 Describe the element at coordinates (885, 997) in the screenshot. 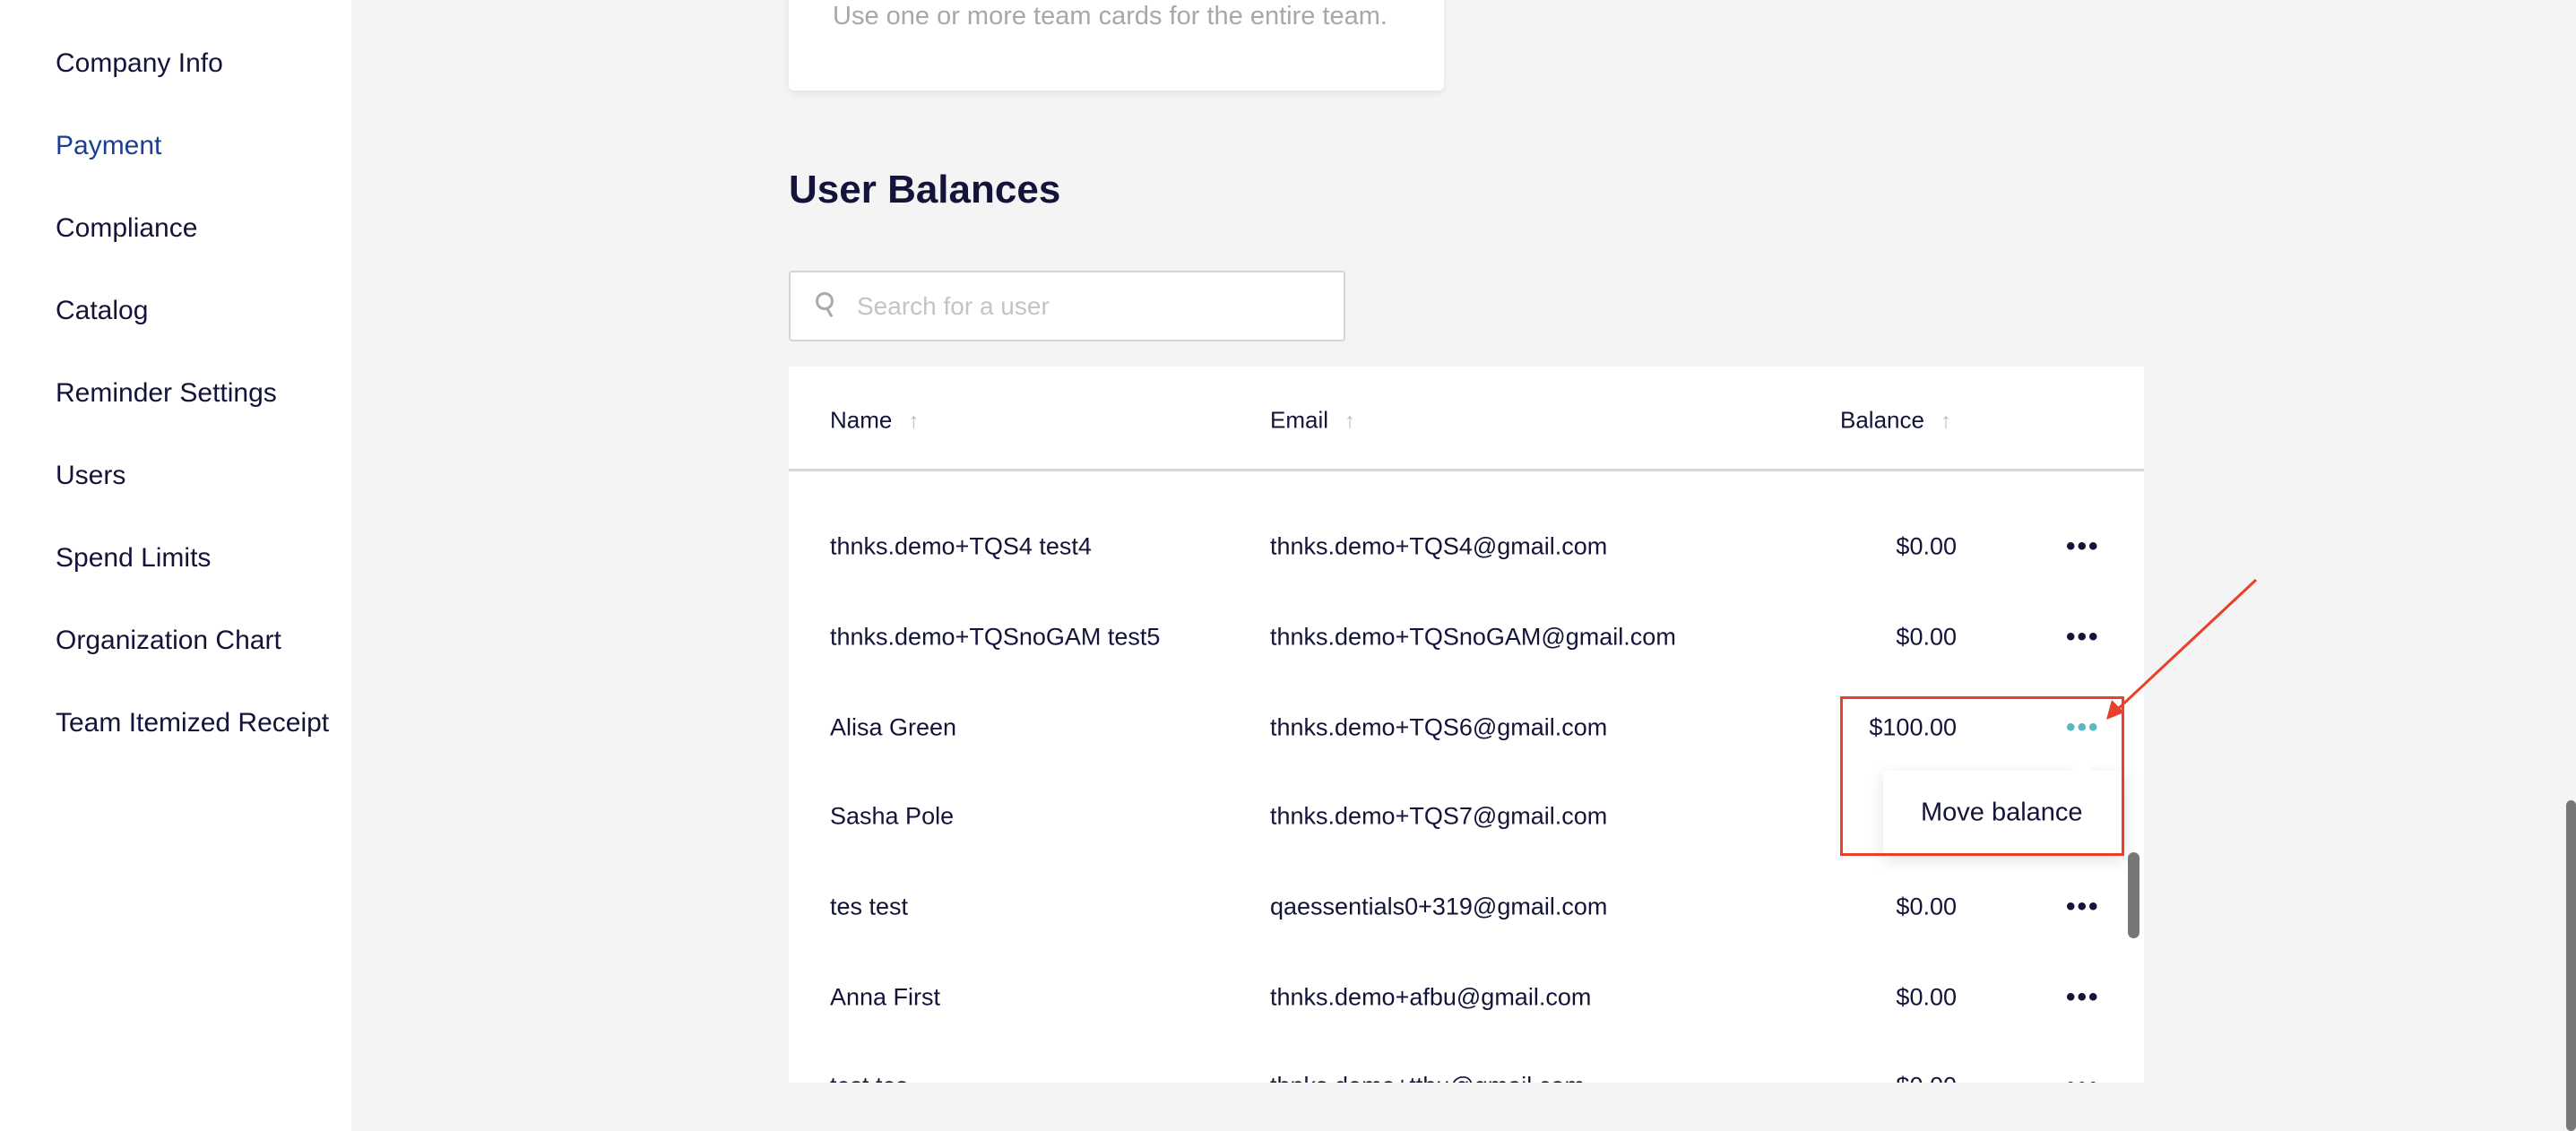

I see `user-name: Anna First` at that location.